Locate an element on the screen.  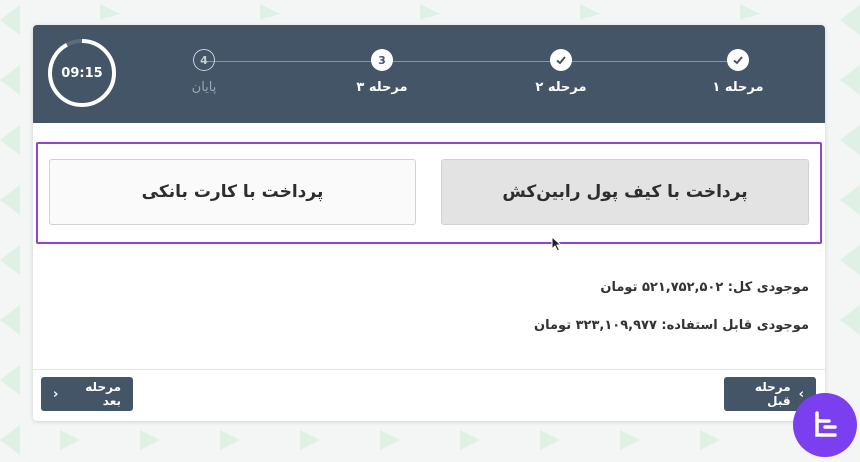
step-2: مرحله ۲ is located at coordinates (561, 72).